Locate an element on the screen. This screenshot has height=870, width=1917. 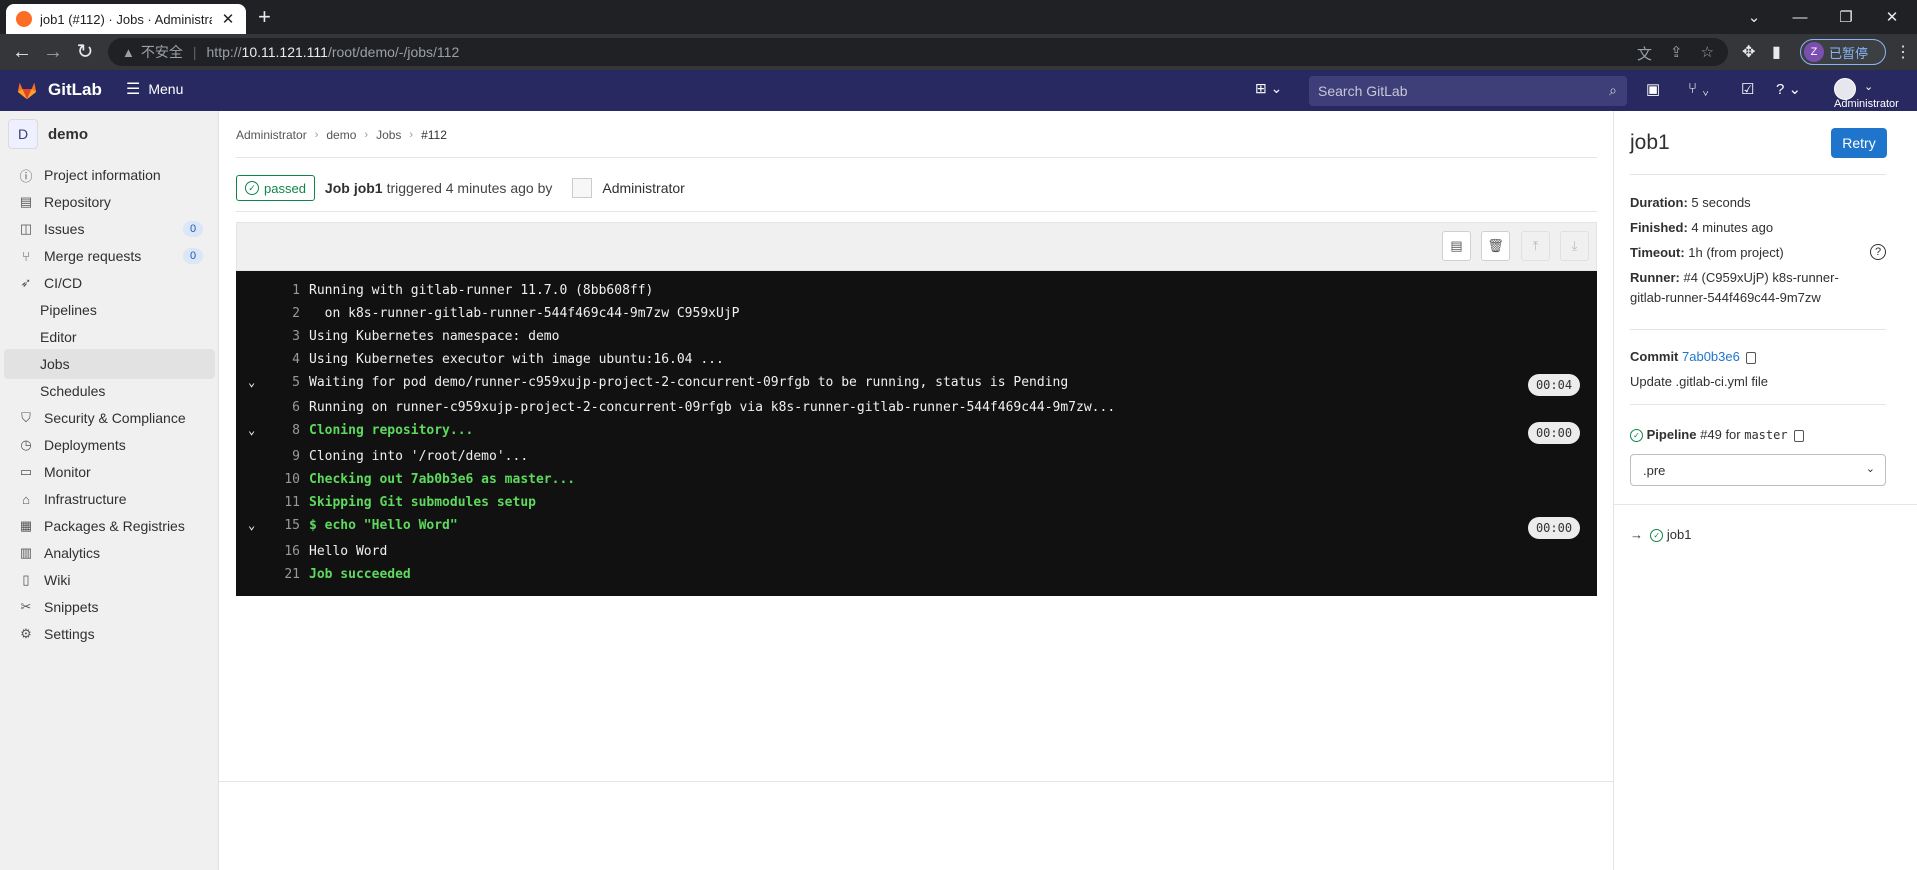
close-tab-icon: ✕ is located at coordinates (228, 19).